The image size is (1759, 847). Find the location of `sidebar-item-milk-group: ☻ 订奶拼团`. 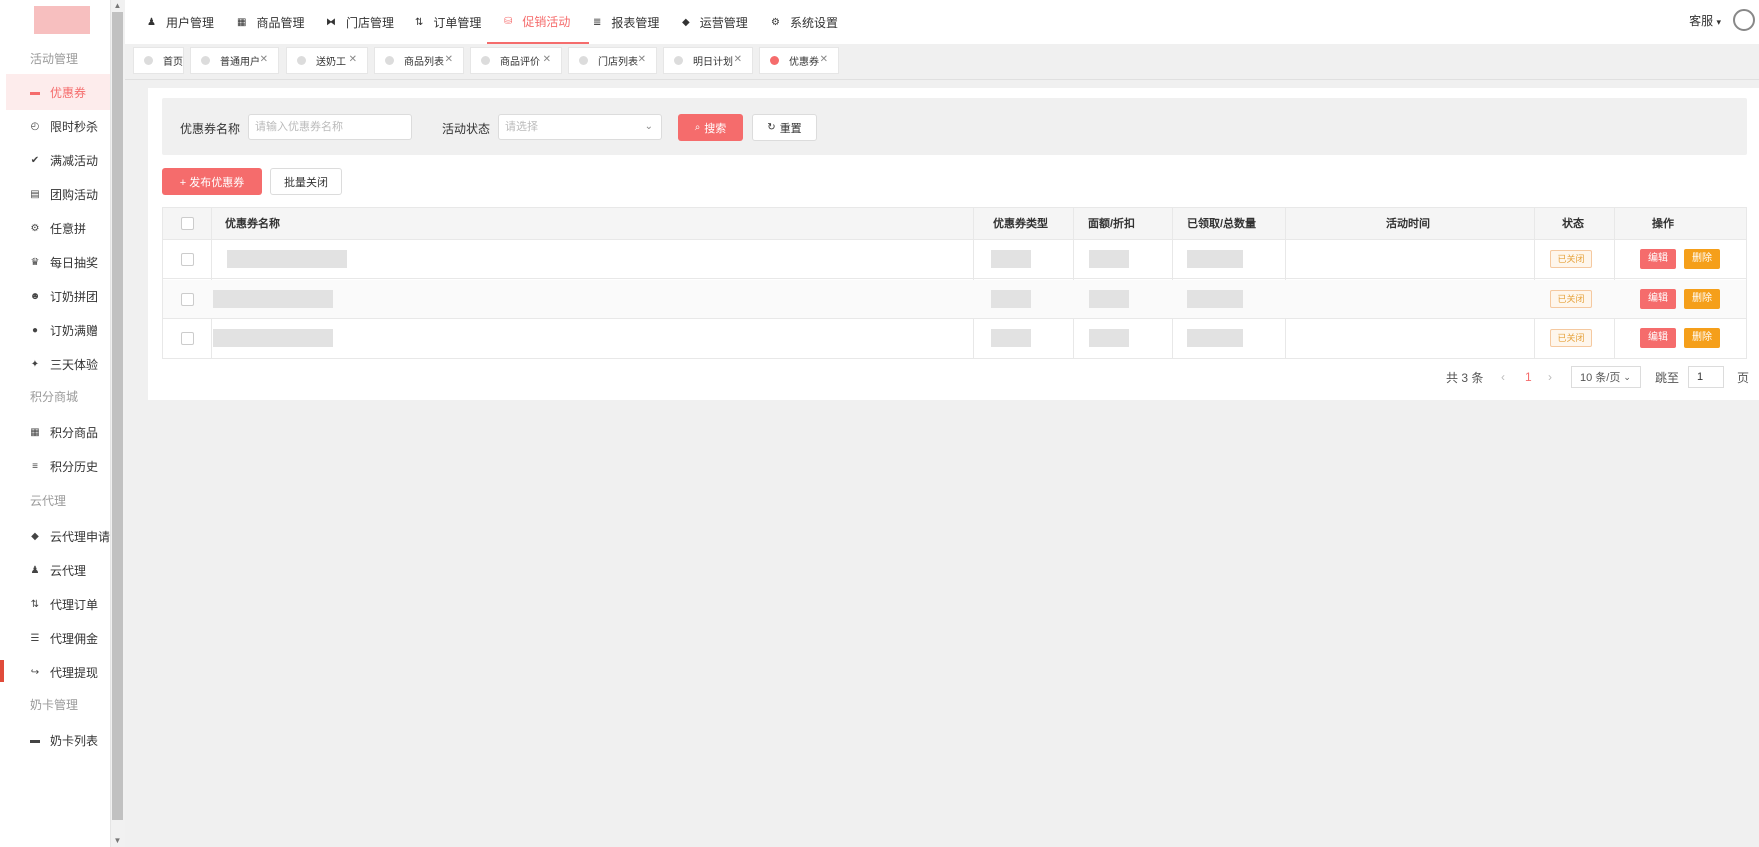

sidebar-item-milk-group: ☻ 订奶拼团 is located at coordinates (65, 296).